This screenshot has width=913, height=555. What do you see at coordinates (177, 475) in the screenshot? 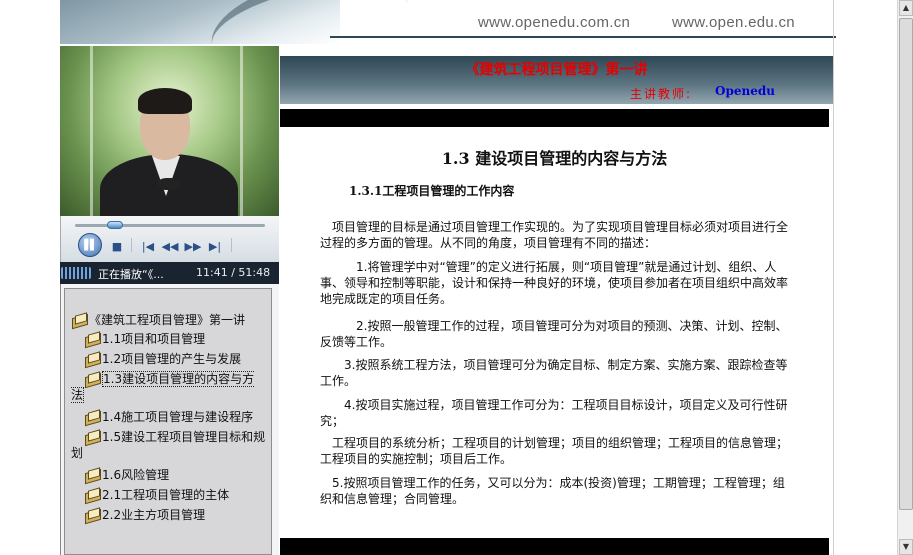
I see `toc-item: 1.6风险管理` at bounding box center [177, 475].